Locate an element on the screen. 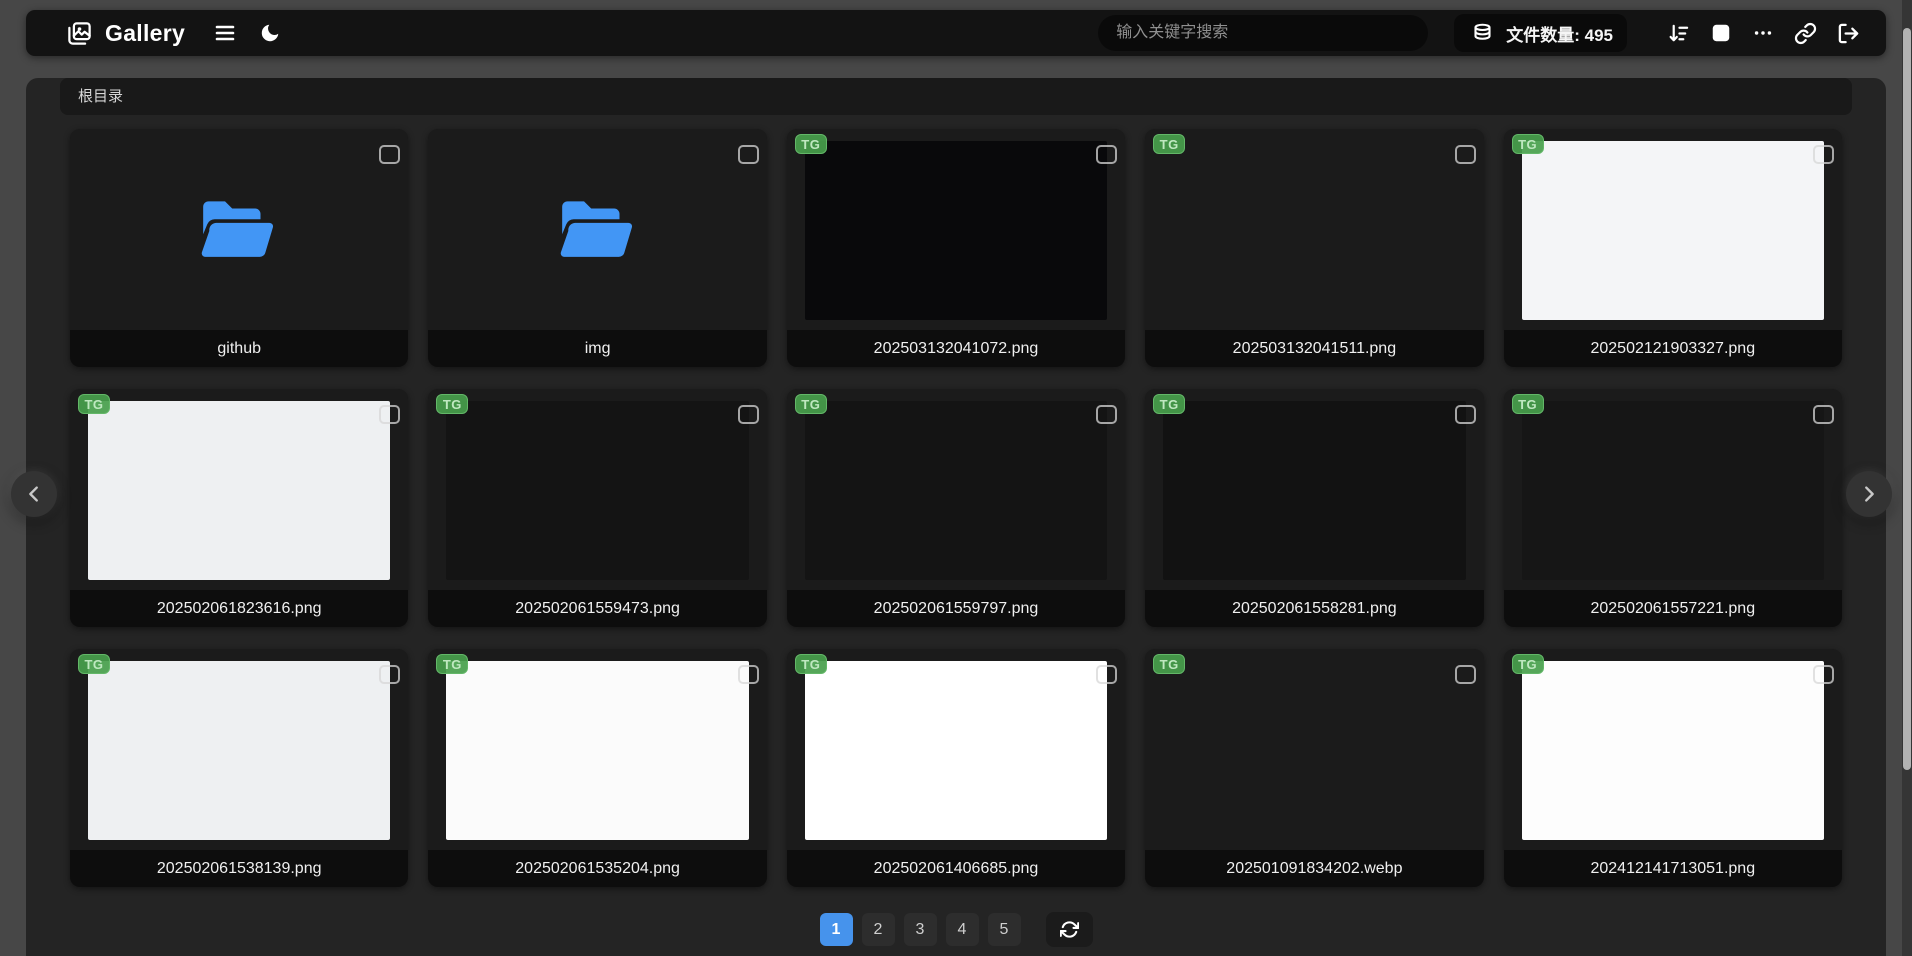 Image resolution: width=1912 pixels, height=956 pixels. next-page-arrow is located at coordinates (1869, 494).